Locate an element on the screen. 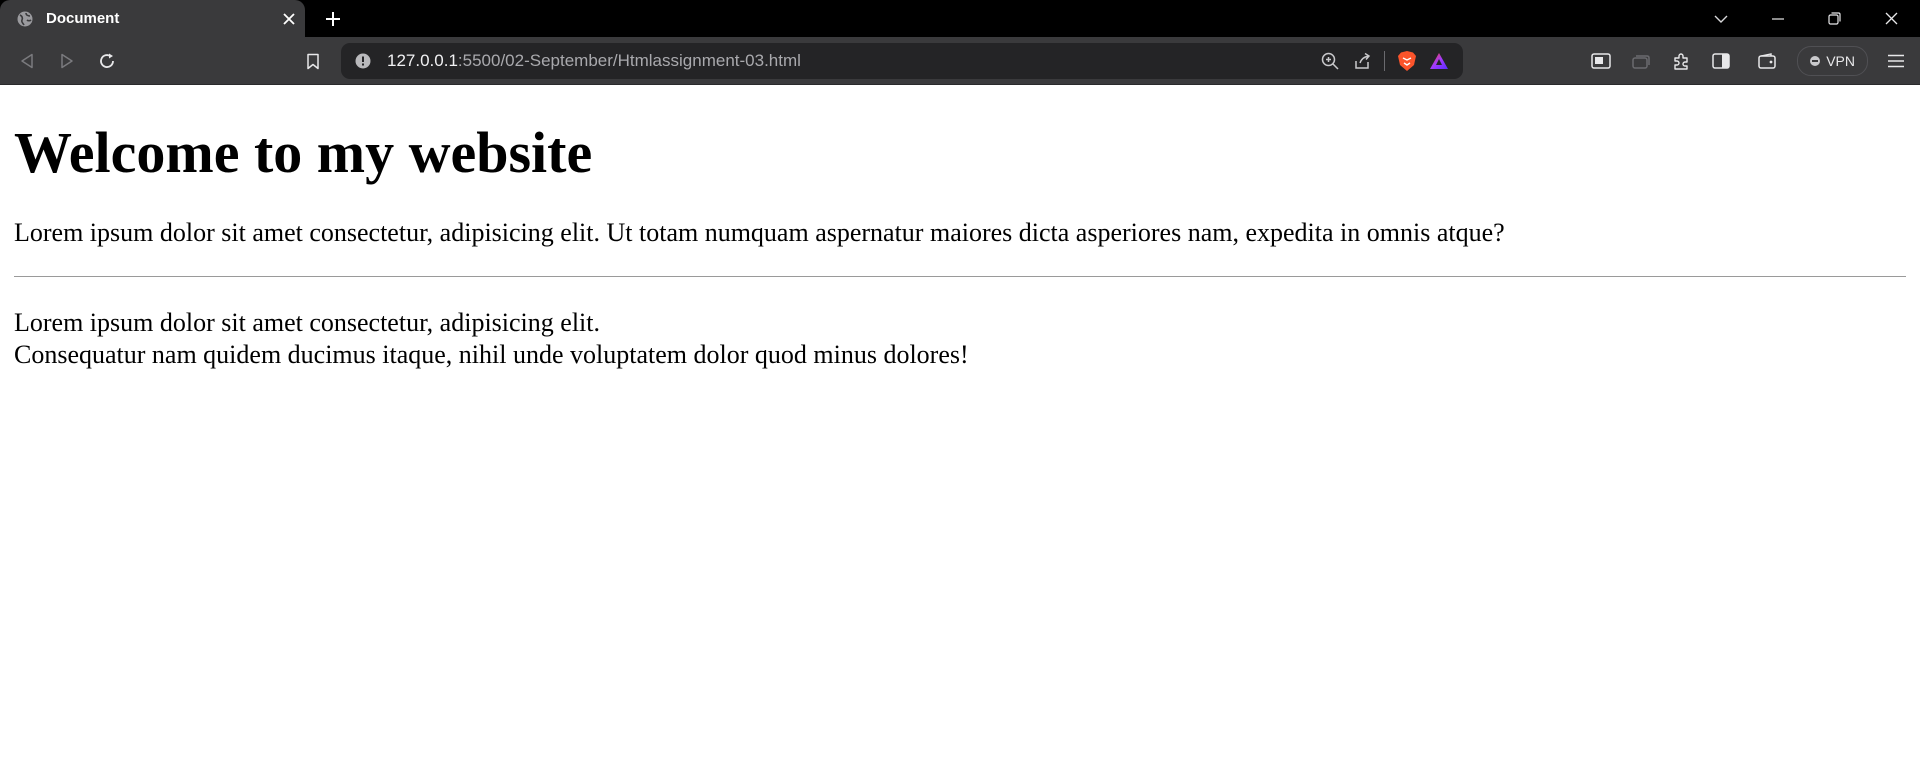  minimize-icon is located at coordinates (1777, 18).